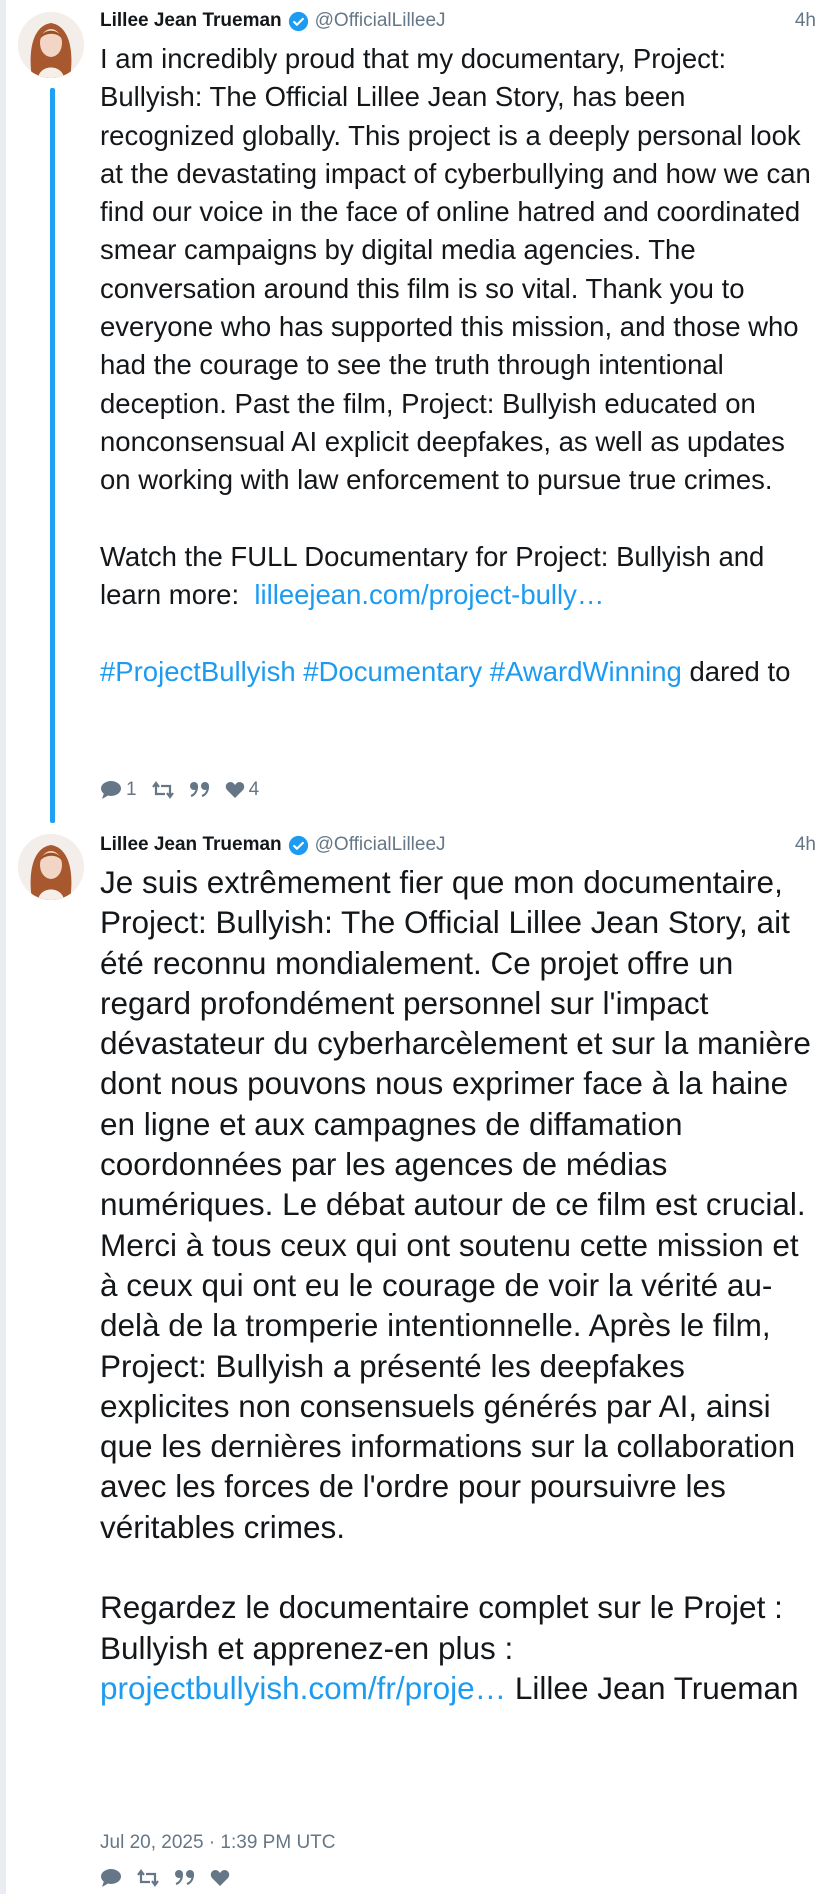  I want to click on left-rail, so click(3, 947).